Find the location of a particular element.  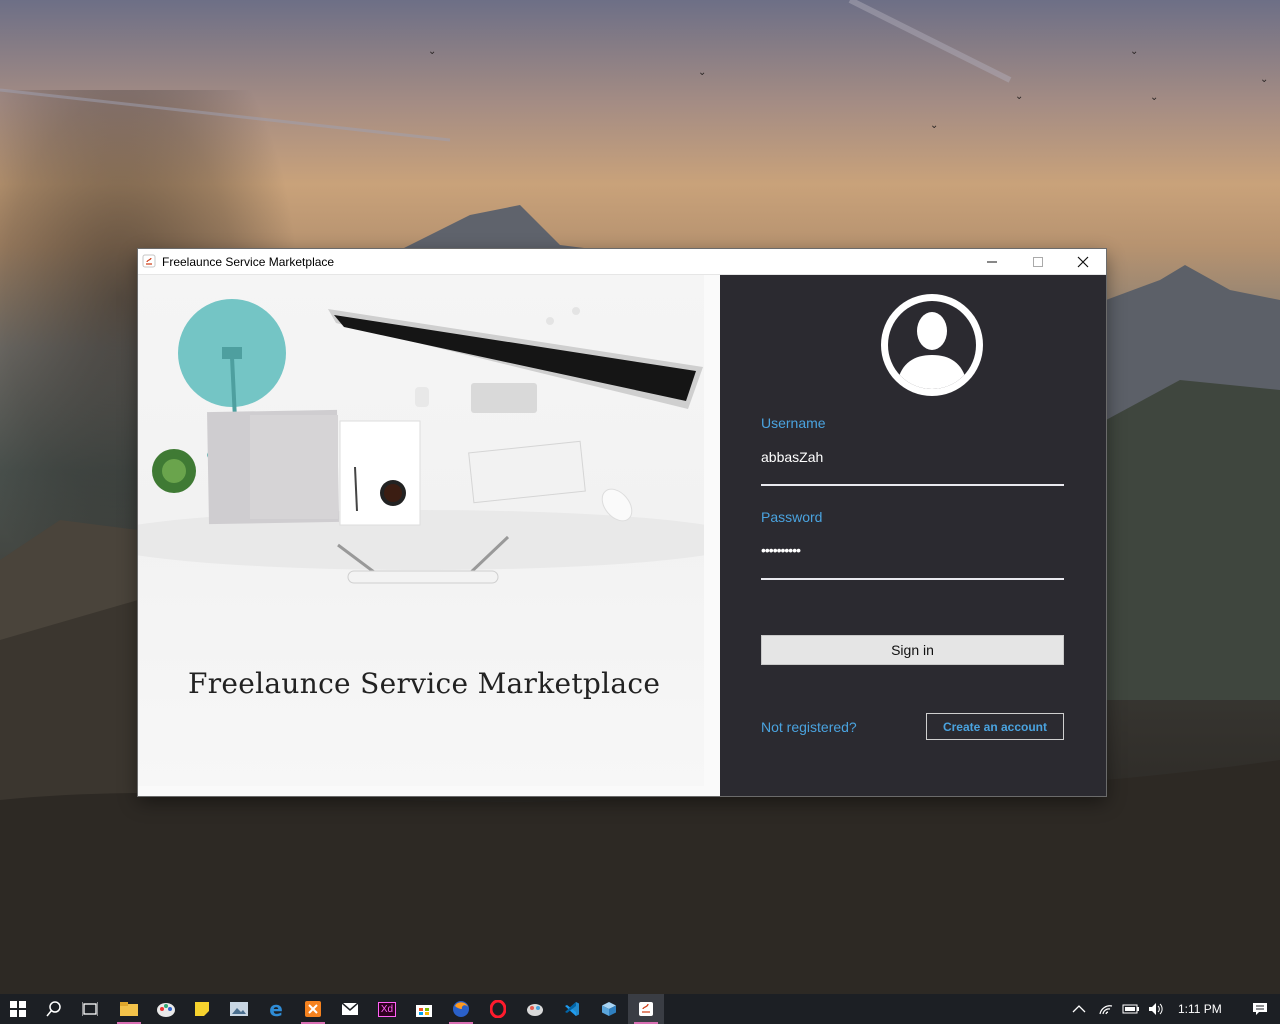

store-icon is located at coordinates (424, 1011).